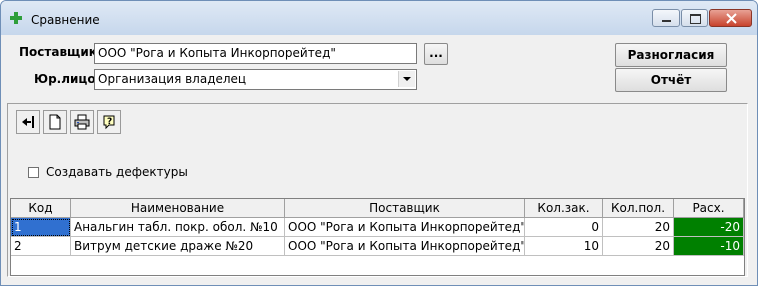 The image size is (758, 286). What do you see at coordinates (379, 18) in the screenshot?
I see `title-bar: Сравнение` at bounding box center [379, 18].